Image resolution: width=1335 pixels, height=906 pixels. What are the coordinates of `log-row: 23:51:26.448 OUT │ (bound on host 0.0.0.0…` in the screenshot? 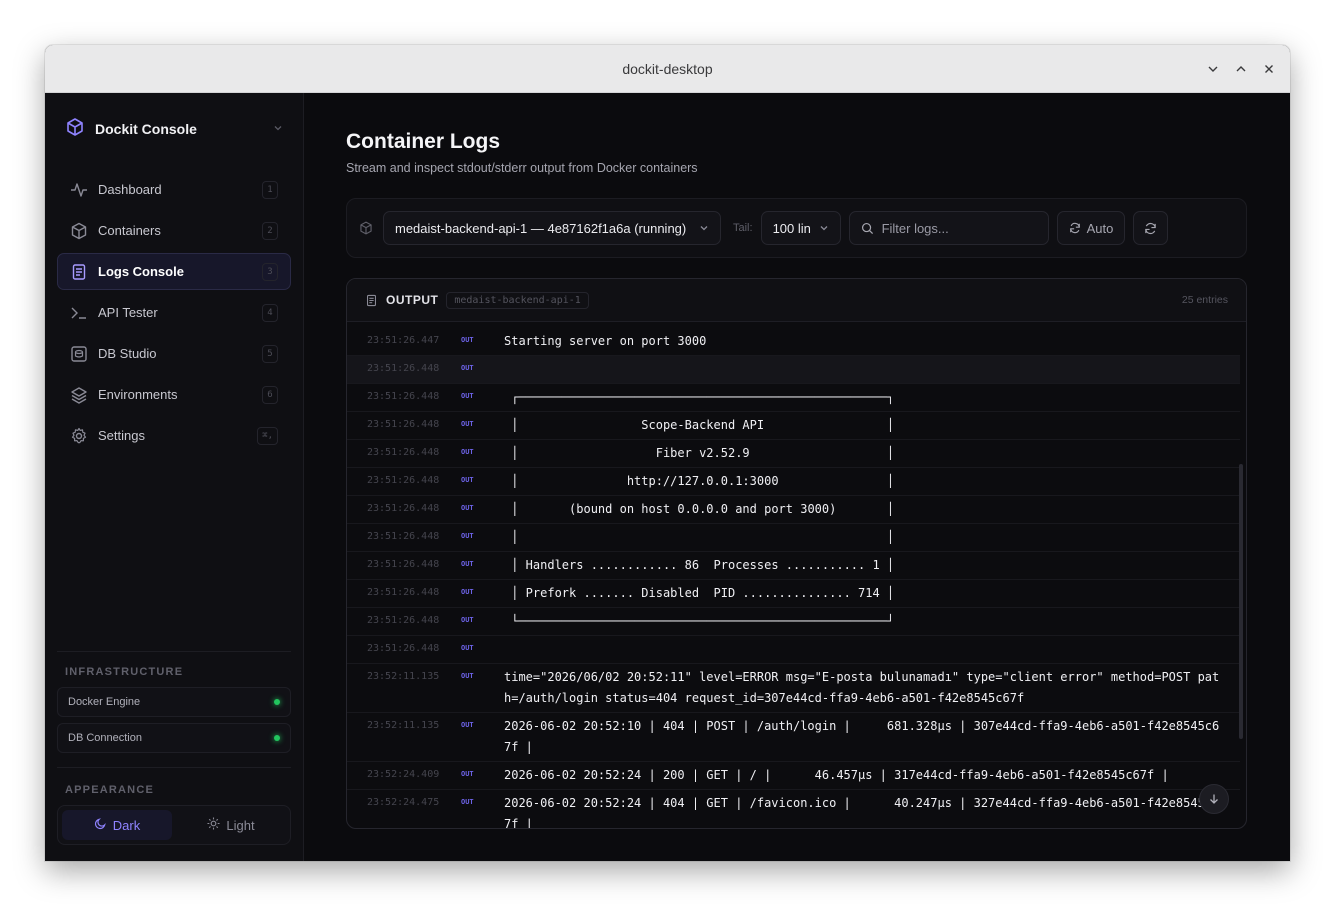 It's located at (793, 510).